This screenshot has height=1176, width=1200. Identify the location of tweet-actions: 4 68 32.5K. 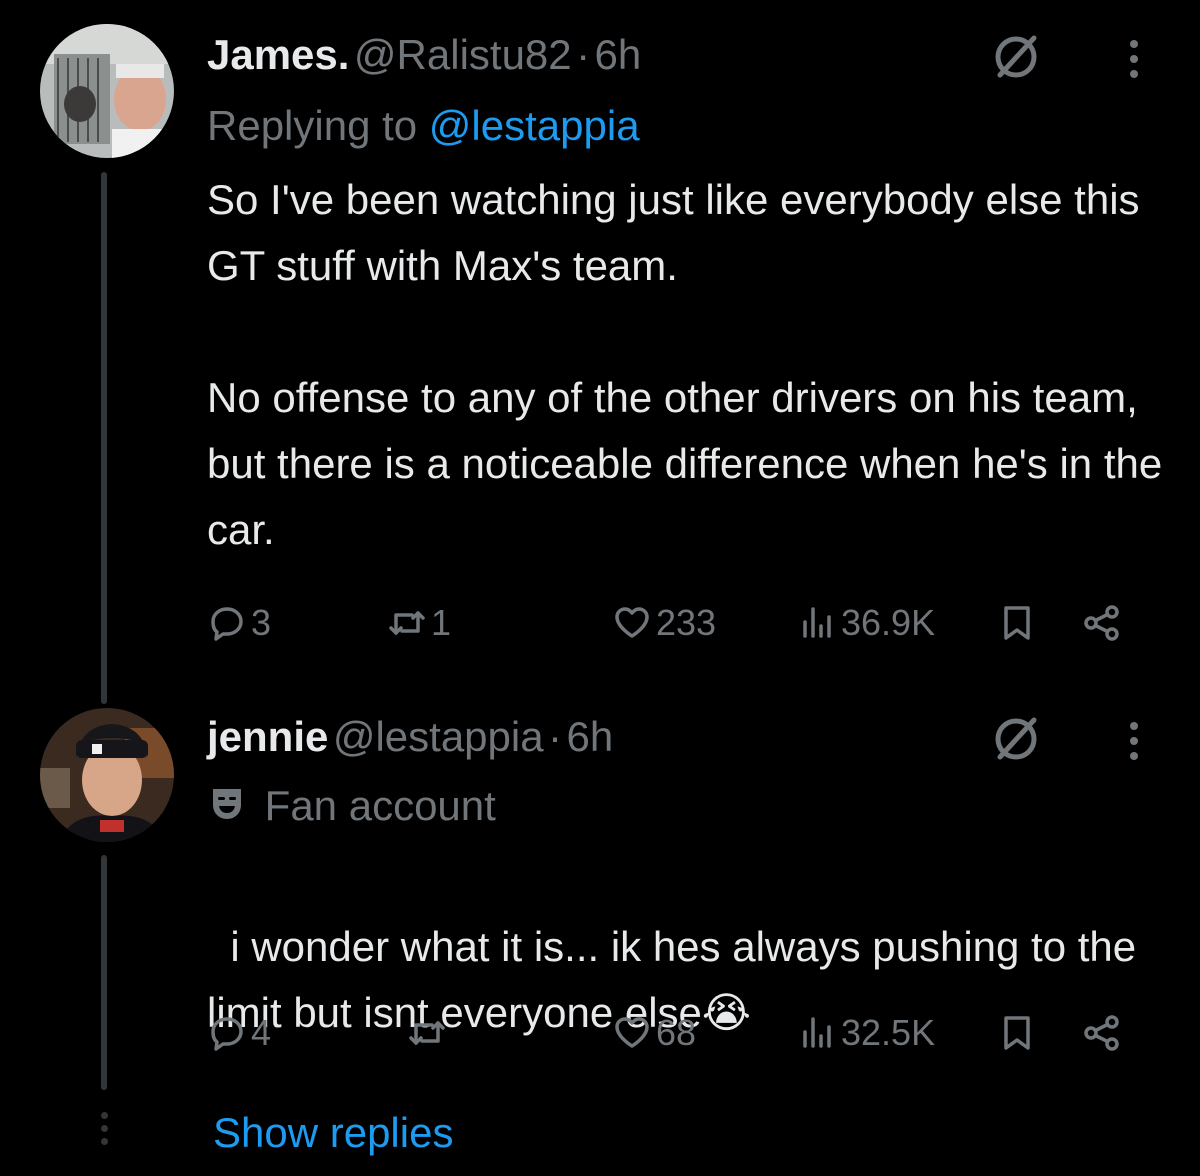
(677, 1033).